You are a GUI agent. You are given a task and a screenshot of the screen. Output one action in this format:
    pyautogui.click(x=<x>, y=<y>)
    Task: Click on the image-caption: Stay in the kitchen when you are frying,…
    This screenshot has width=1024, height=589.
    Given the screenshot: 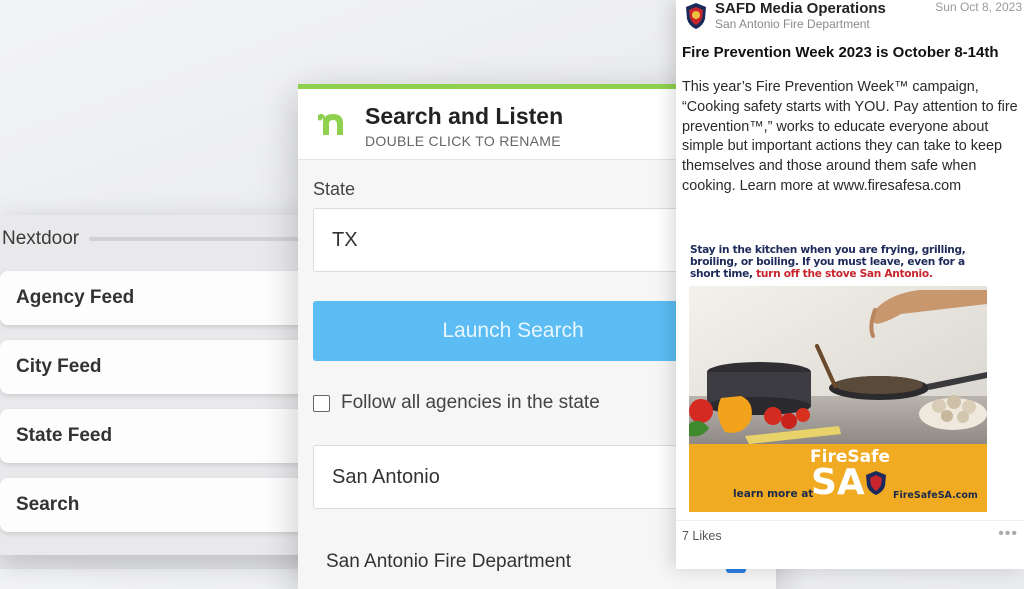 What is the action you would take?
    pyautogui.click(x=838, y=262)
    